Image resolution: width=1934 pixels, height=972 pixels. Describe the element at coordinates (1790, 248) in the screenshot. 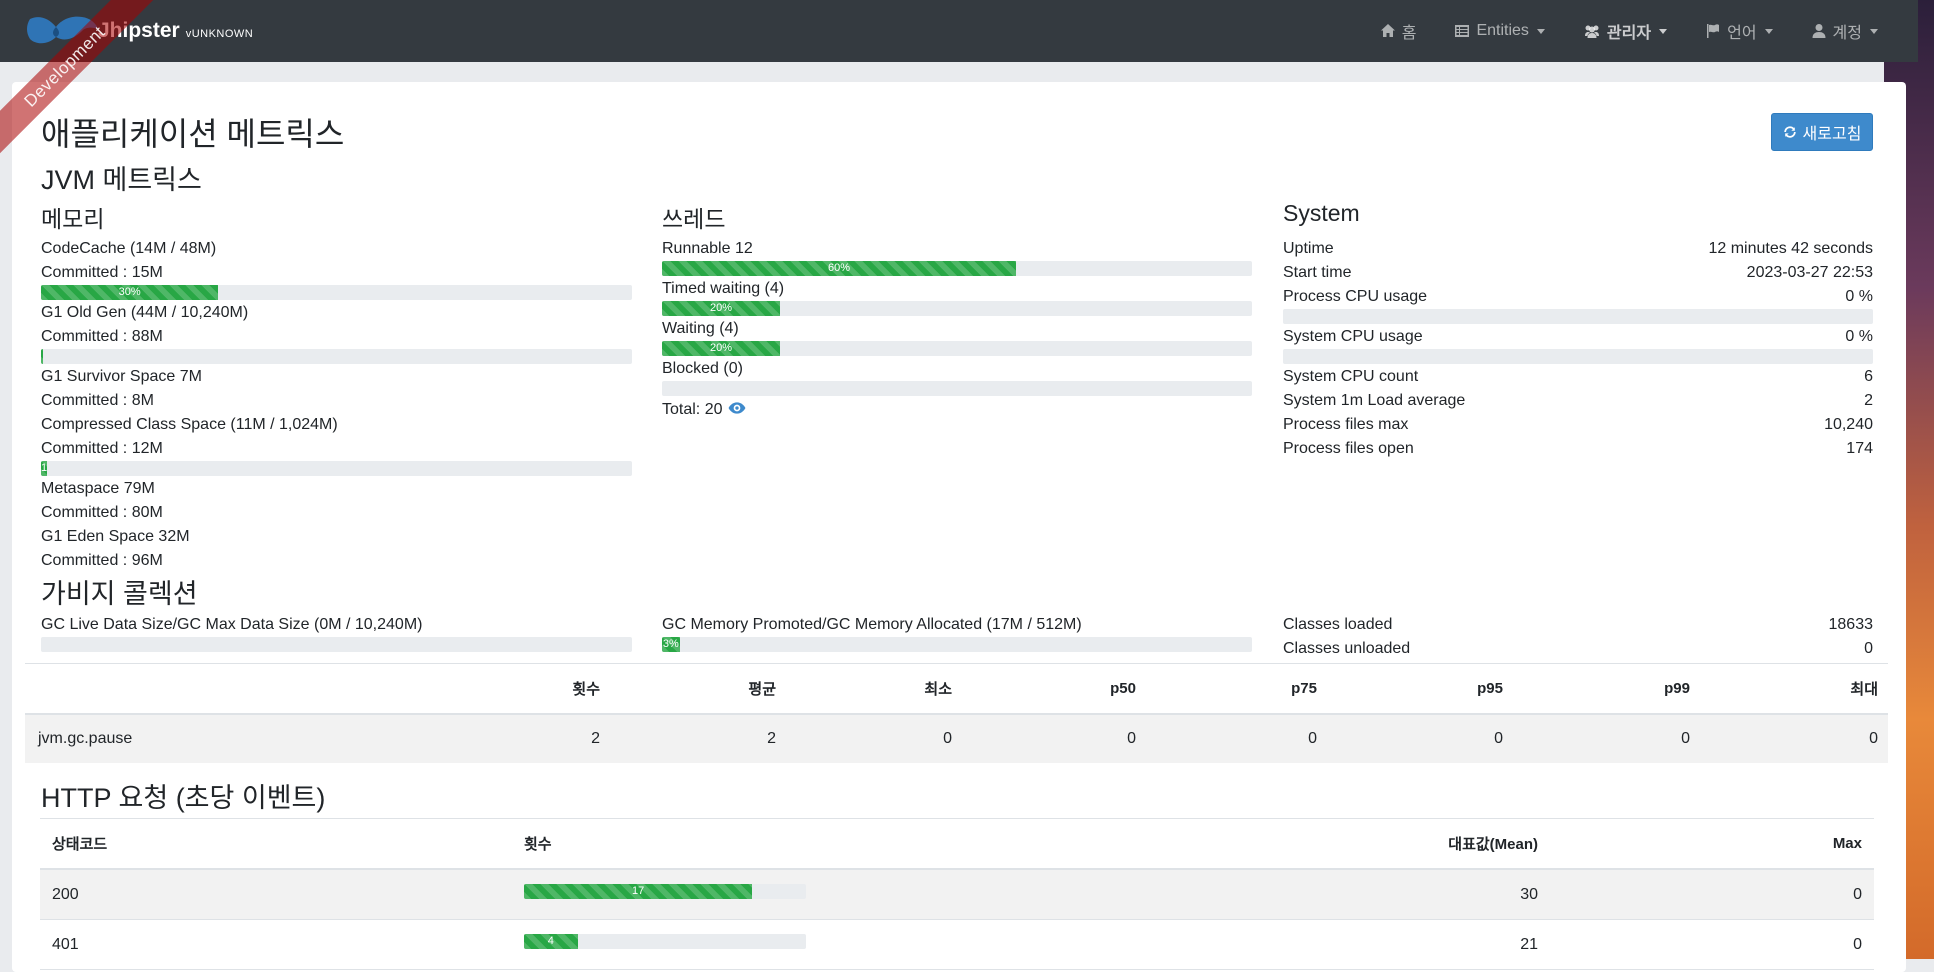

I see `uptime-value: 12 minutes 42 seconds` at that location.